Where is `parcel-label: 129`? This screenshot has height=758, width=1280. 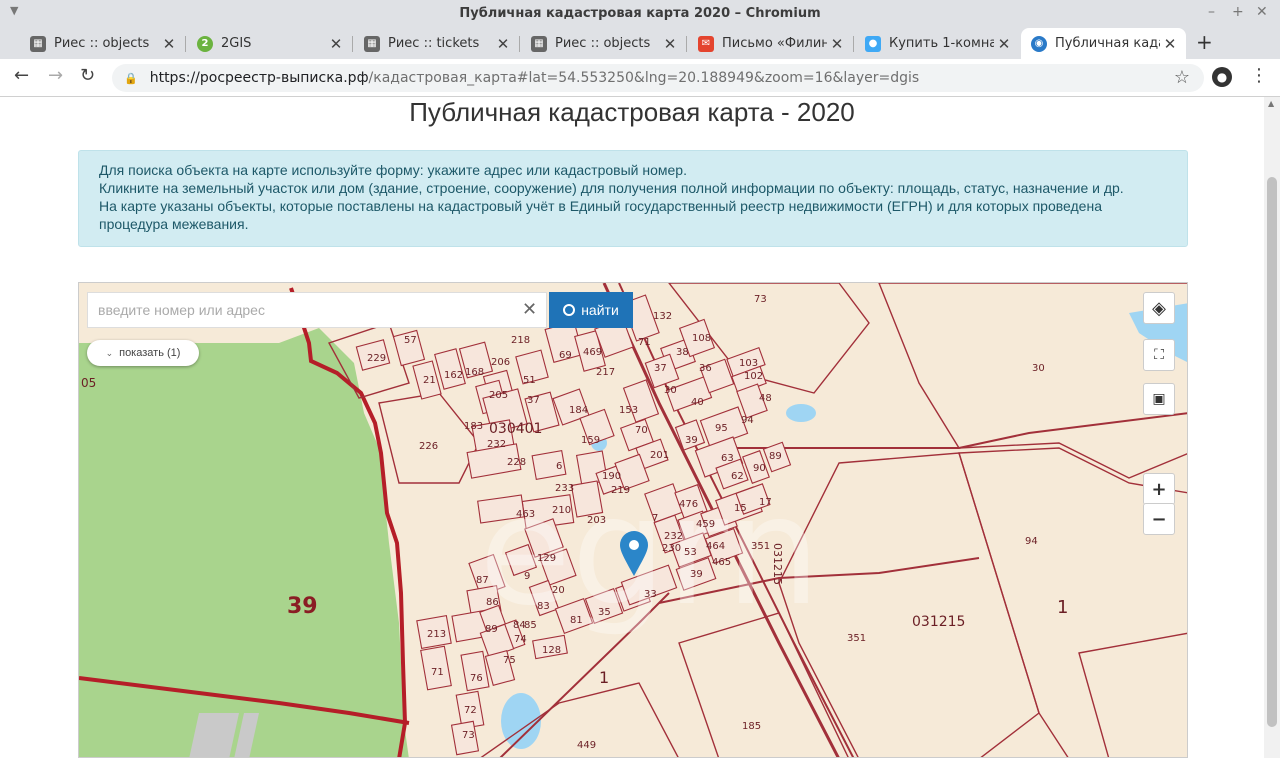
parcel-label: 129 is located at coordinates (546, 558).